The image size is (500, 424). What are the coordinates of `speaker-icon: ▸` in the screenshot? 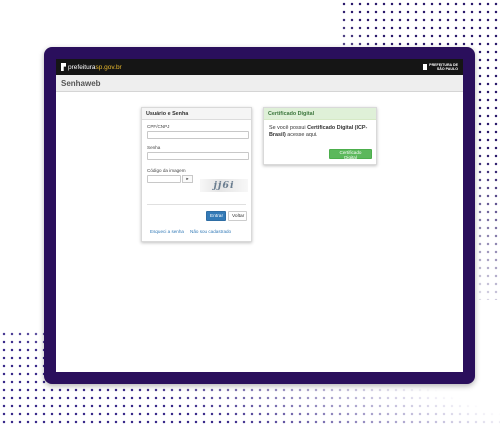 It's located at (187, 178).